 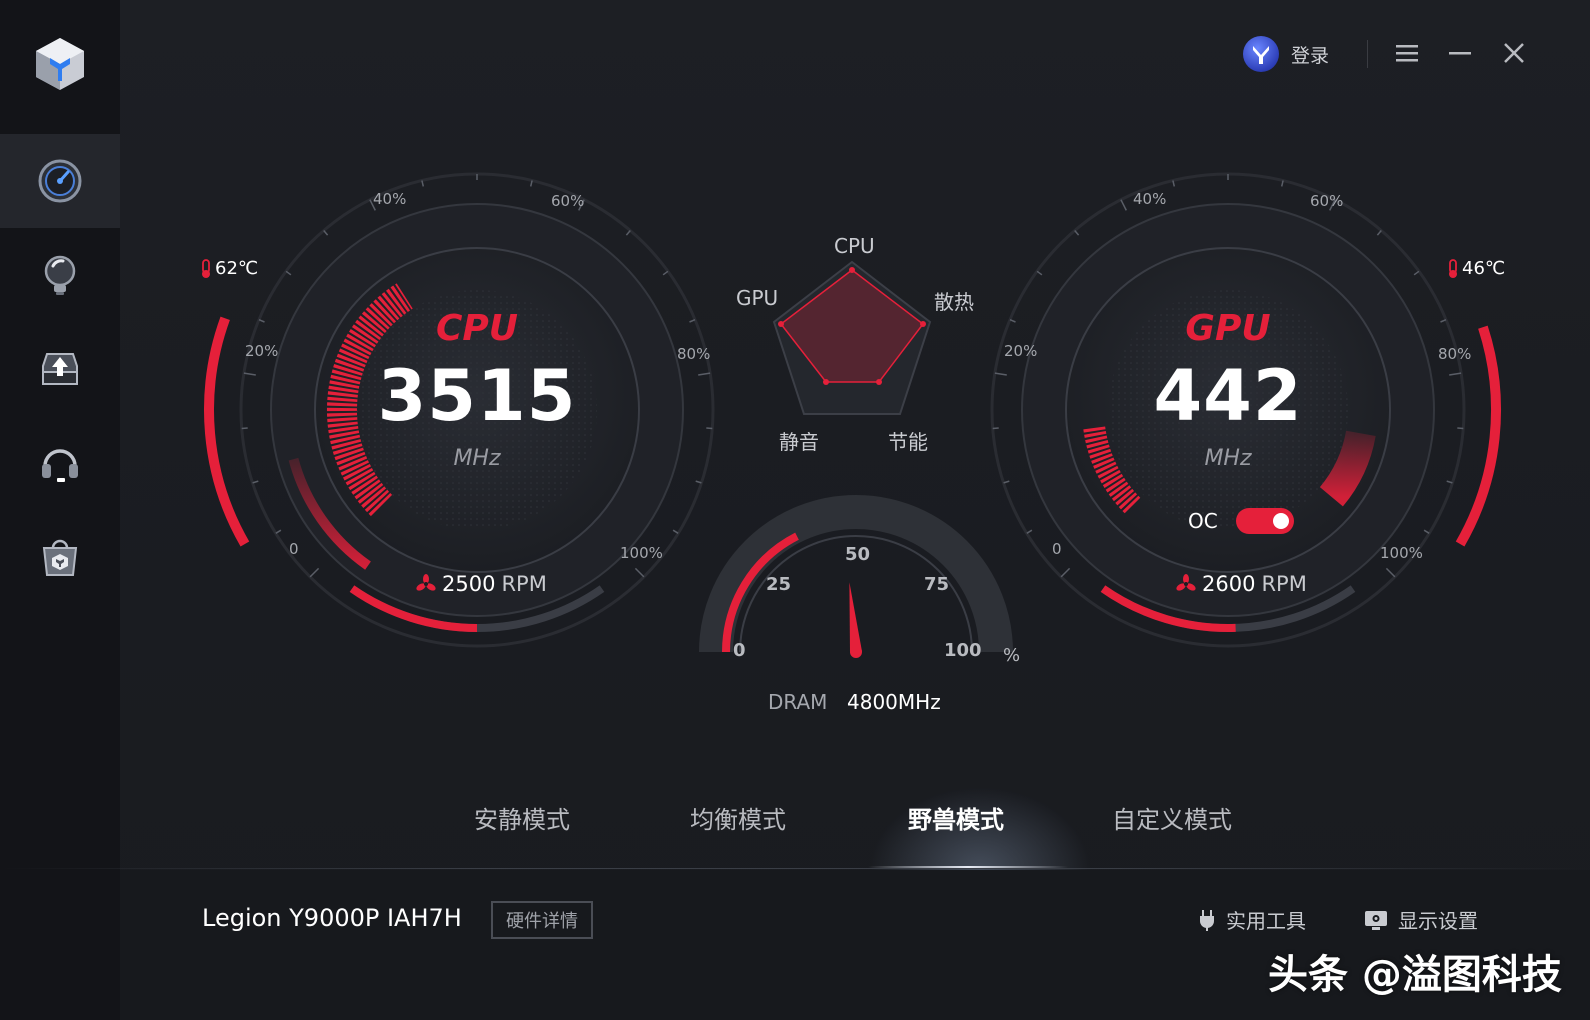 What do you see at coordinates (262, 351) in the screenshot?
I see `cpu-tick-20: 20%` at bounding box center [262, 351].